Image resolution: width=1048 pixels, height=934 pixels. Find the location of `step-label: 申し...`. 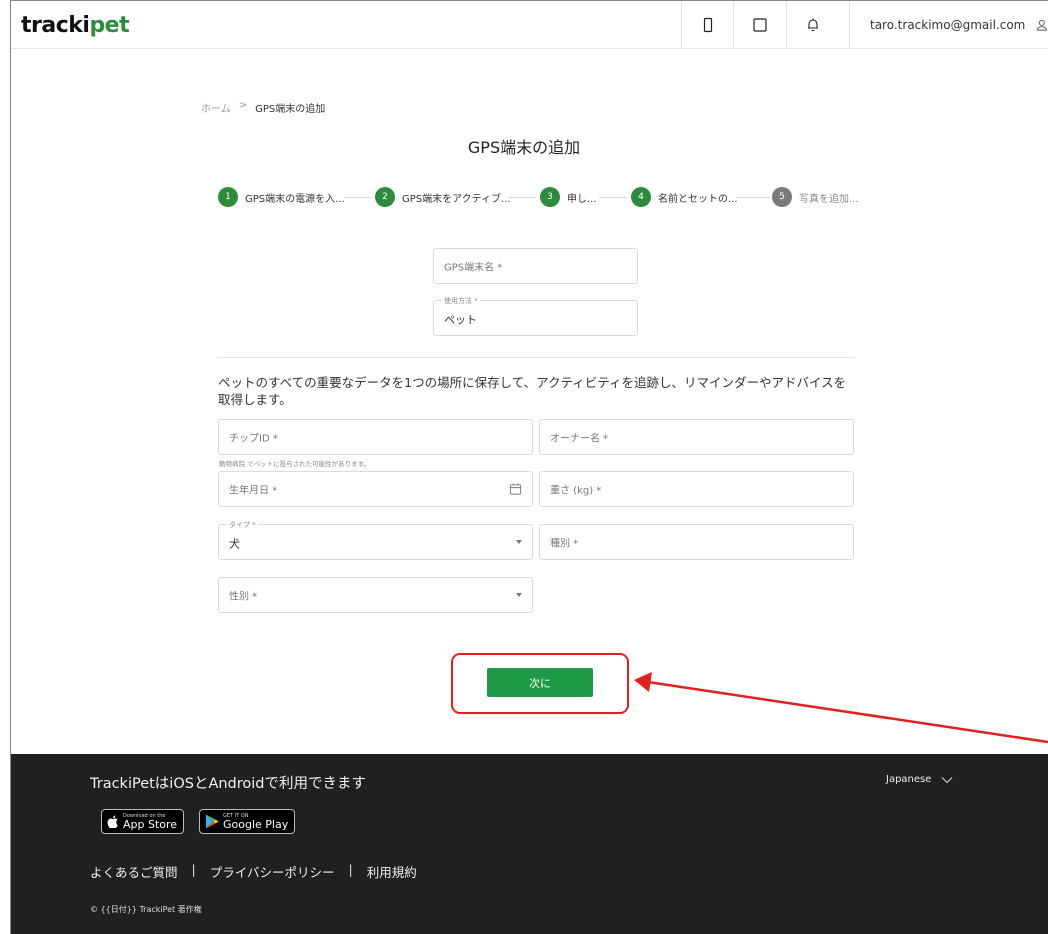

step-label: 申し... is located at coordinates (582, 199).